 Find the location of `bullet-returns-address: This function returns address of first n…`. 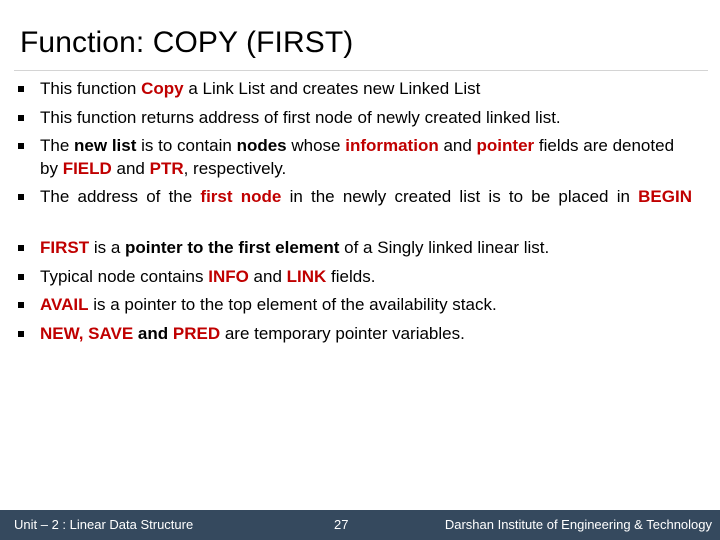

bullet-returns-address: This function returns address of first n… is located at coordinates (346, 118).